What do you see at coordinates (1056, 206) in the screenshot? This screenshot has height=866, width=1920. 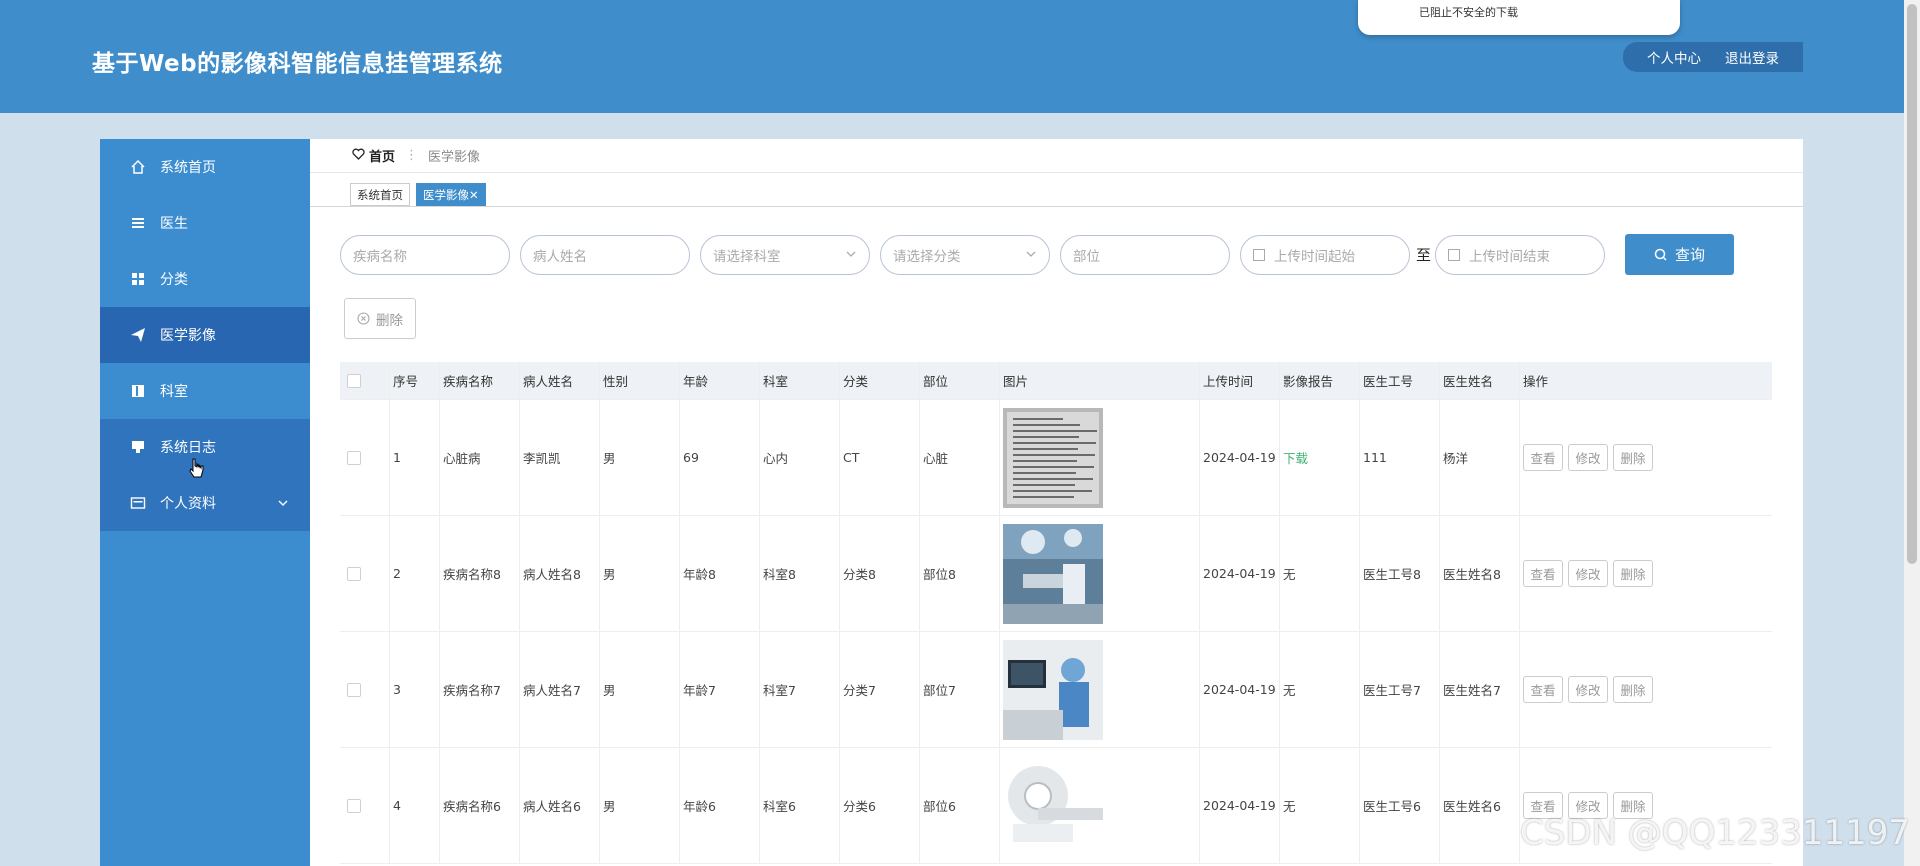 I see `tab-divider` at bounding box center [1056, 206].